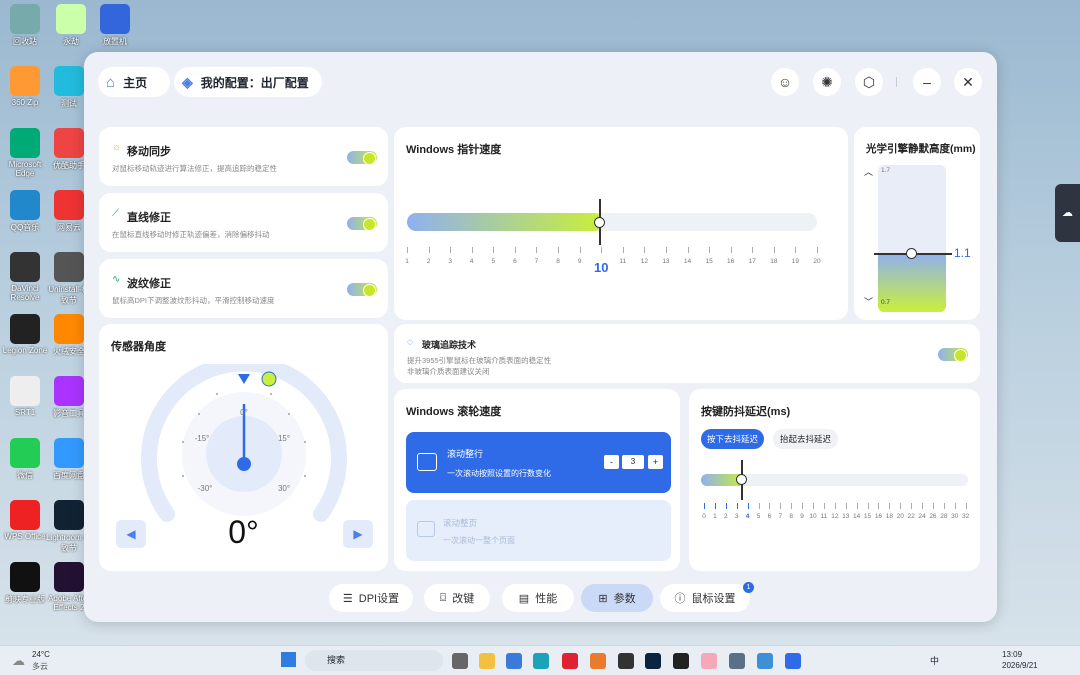 The image size is (1080, 675). I want to click on angle-value: 0°, so click(243, 532).